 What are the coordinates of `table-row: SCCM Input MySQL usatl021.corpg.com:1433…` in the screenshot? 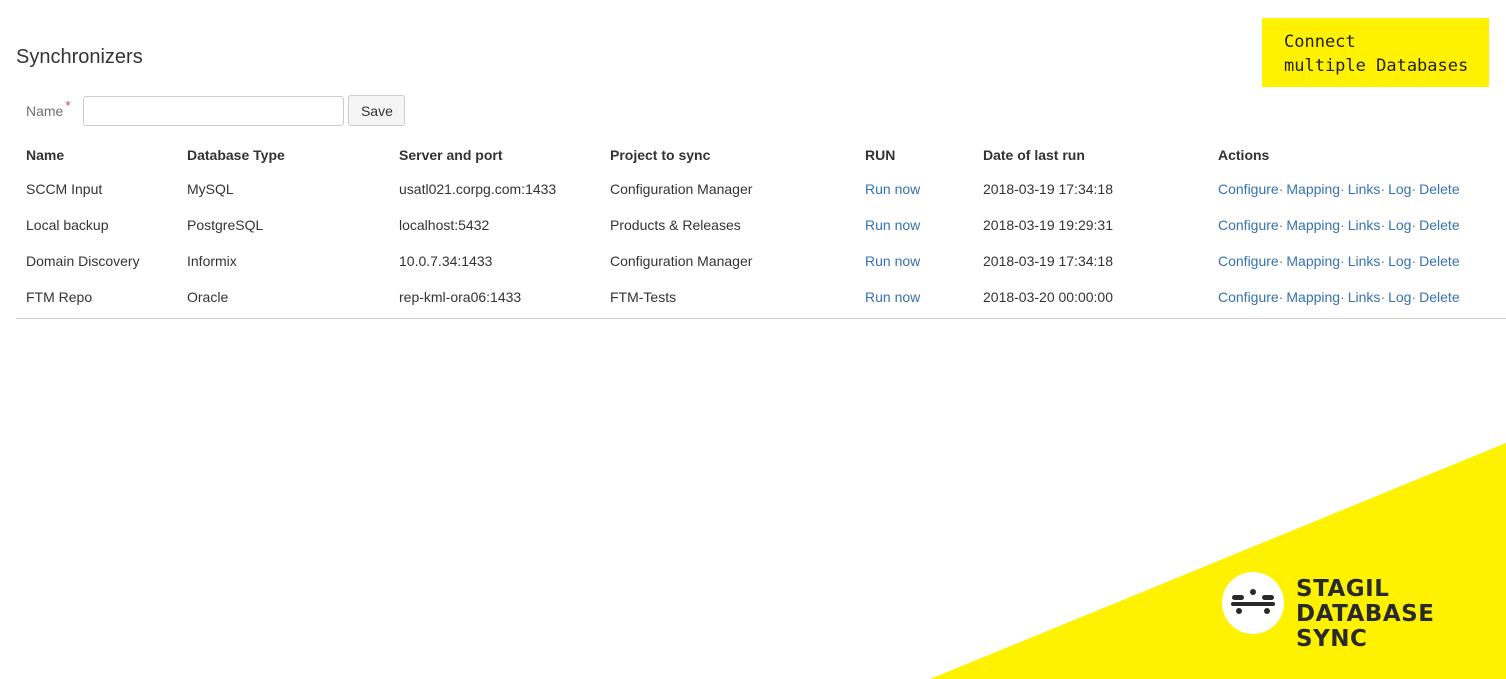 It's located at (761, 189).